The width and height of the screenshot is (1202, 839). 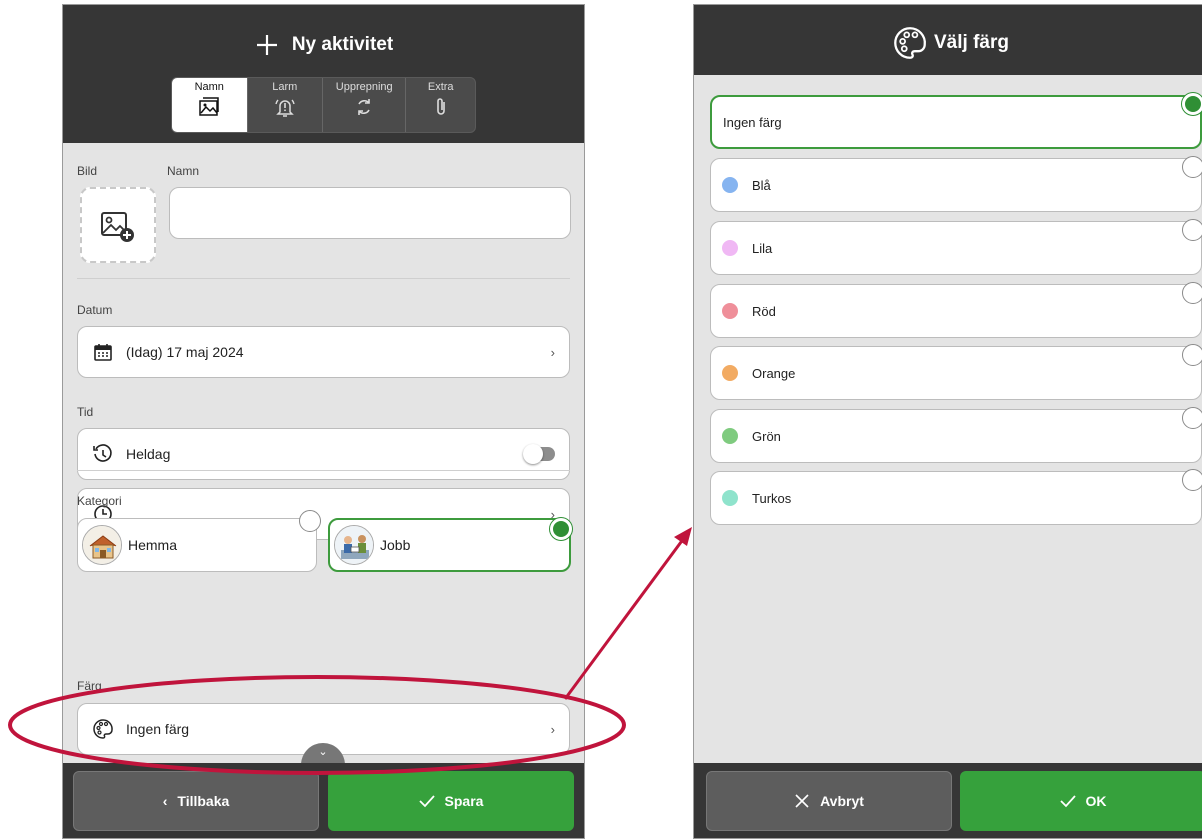 What do you see at coordinates (1192, 355) in the screenshot?
I see `color-option-orange-radio` at bounding box center [1192, 355].